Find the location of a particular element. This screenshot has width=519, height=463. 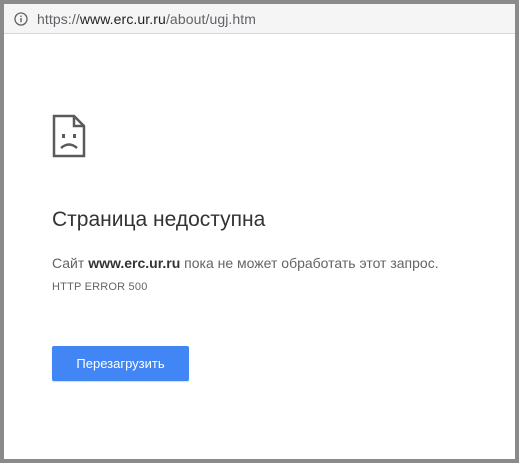

page-title: Страница недоступна is located at coordinates (159, 219).